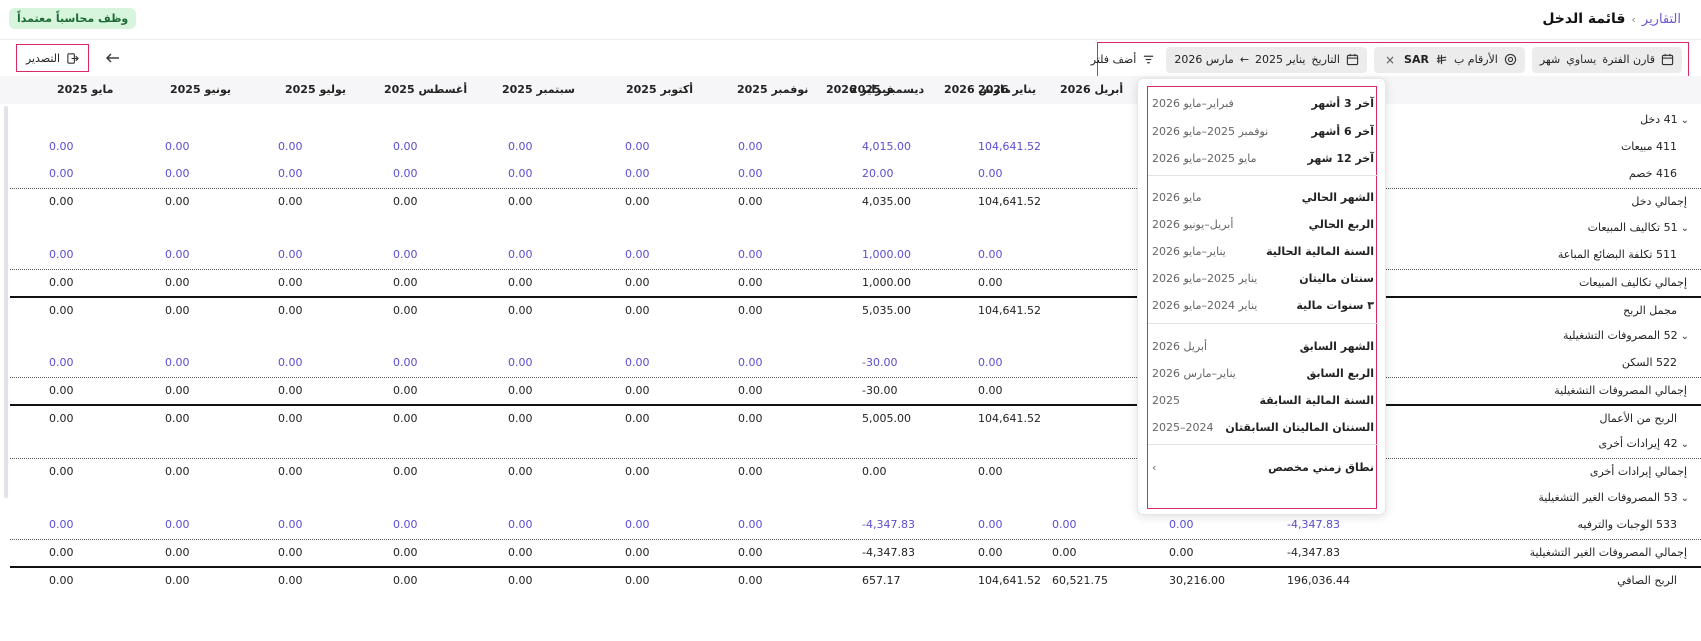  I want to click on breadcrumb-reports-link: التقارير, so click(1661, 19).